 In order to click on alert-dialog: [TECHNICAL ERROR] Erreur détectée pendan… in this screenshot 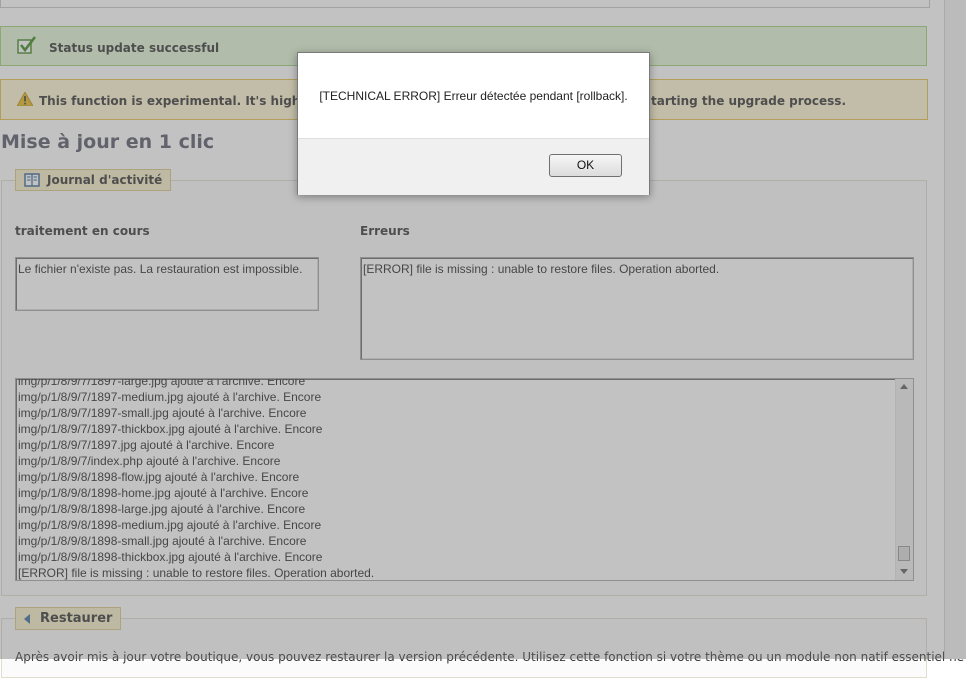, I will do `click(473, 123)`.